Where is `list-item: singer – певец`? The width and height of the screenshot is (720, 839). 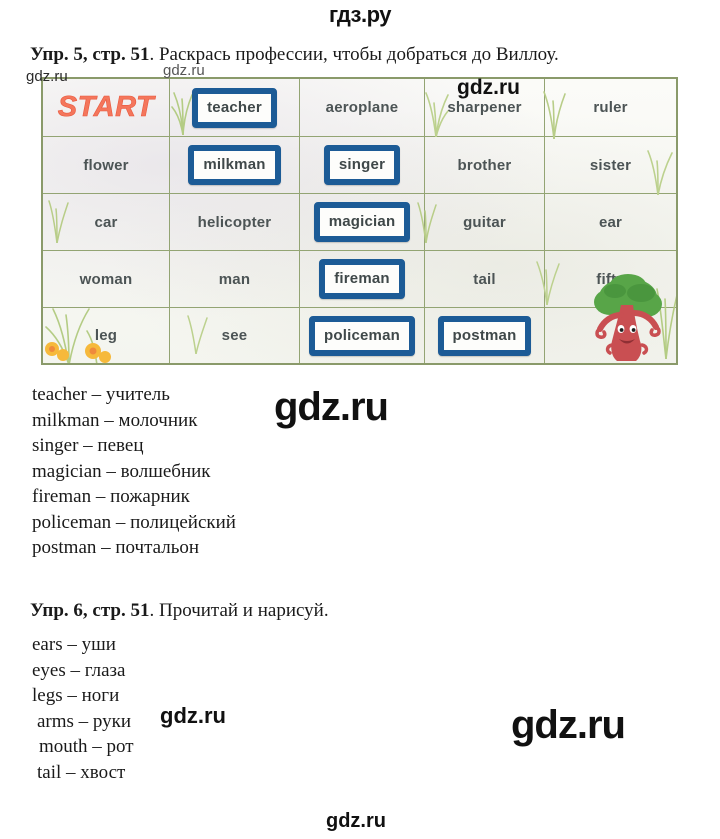
list-item: singer – певец is located at coordinates (88, 445).